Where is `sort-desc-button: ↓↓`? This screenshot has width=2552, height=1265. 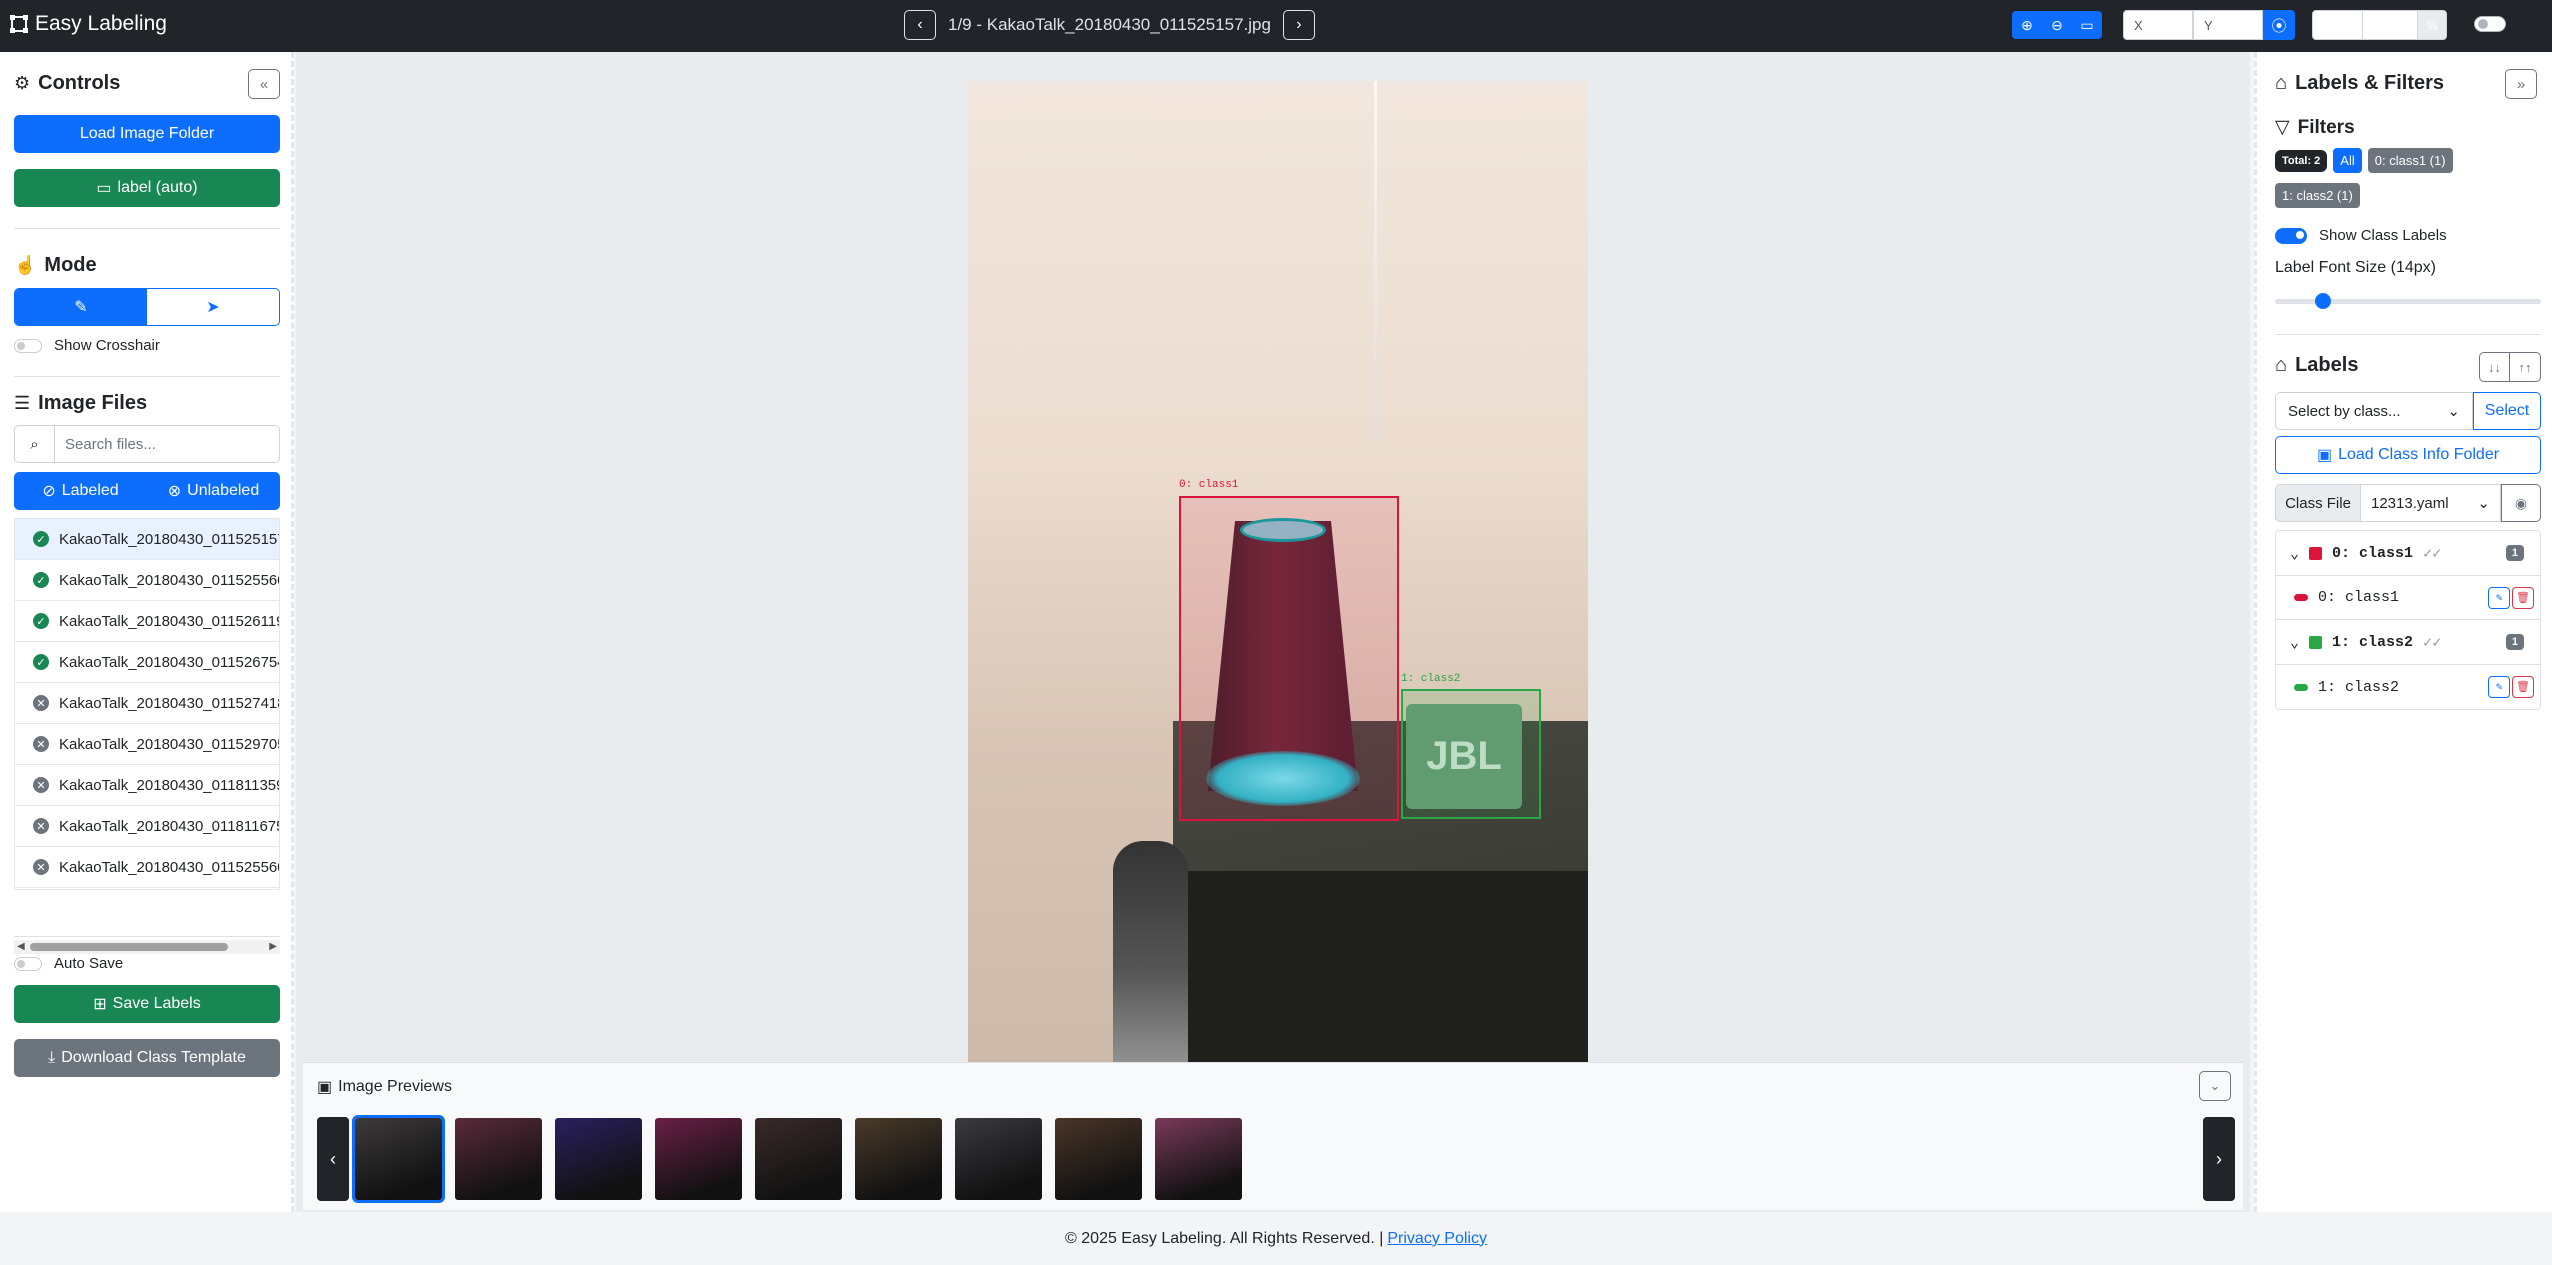
sort-desc-button: ↓↓ is located at coordinates (2494, 367).